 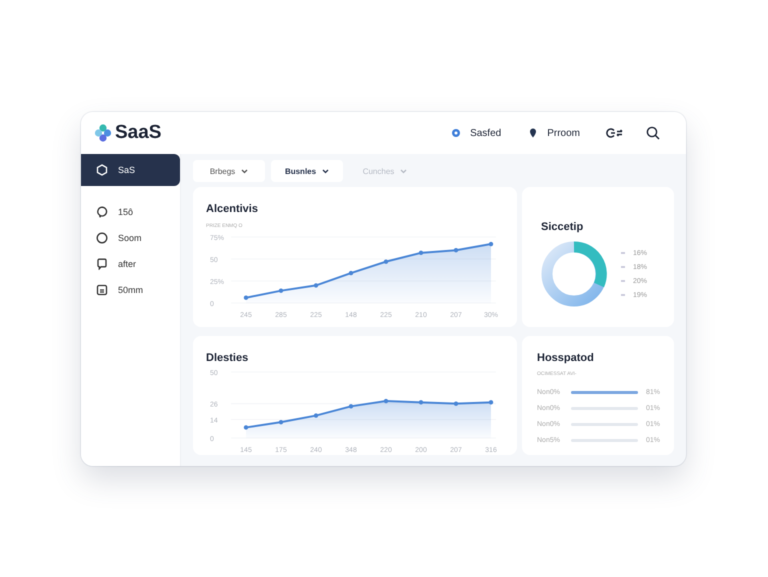 I want to click on chat-icon, so click(x=102, y=264).